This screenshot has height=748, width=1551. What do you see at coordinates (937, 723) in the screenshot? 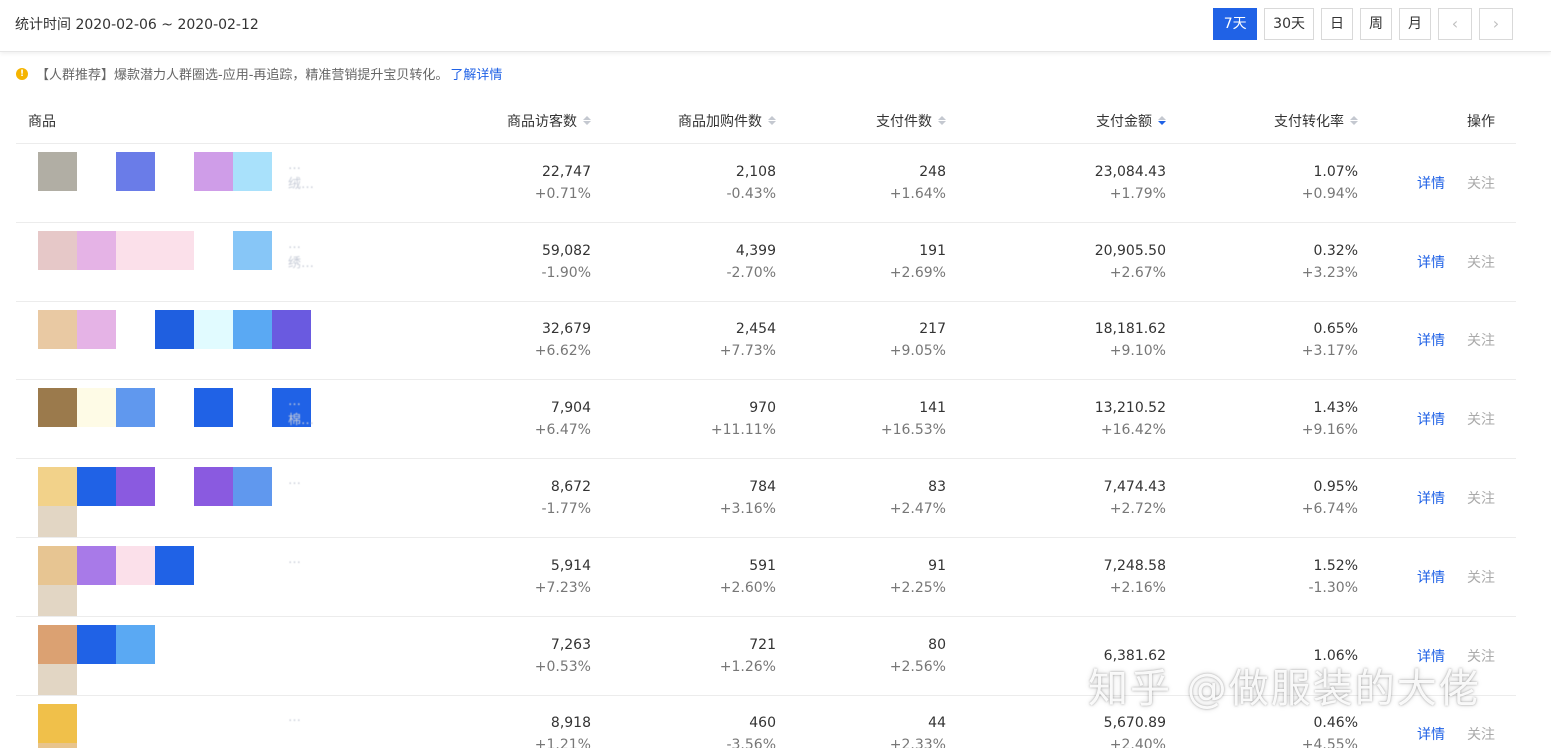
I see `pay-count-value: 44` at bounding box center [937, 723].